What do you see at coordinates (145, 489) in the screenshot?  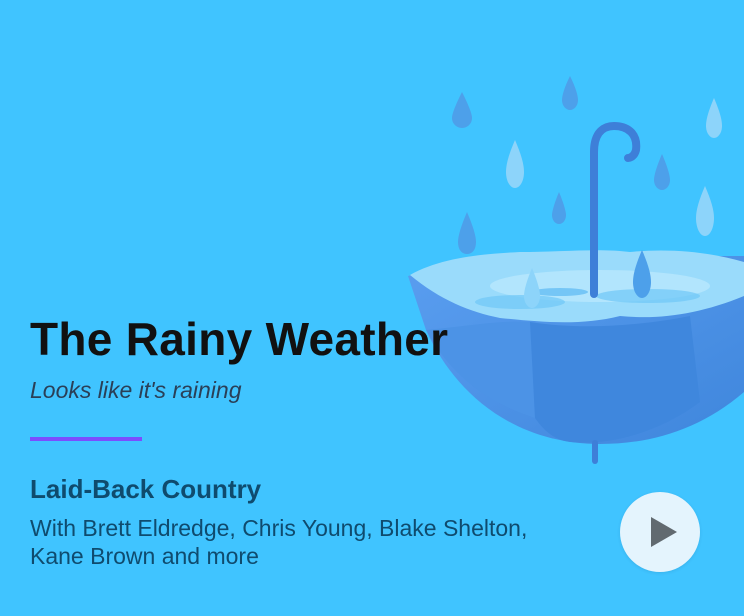 I see `playlist-name: Laid-Back Country` at bounding box center [145, 489].